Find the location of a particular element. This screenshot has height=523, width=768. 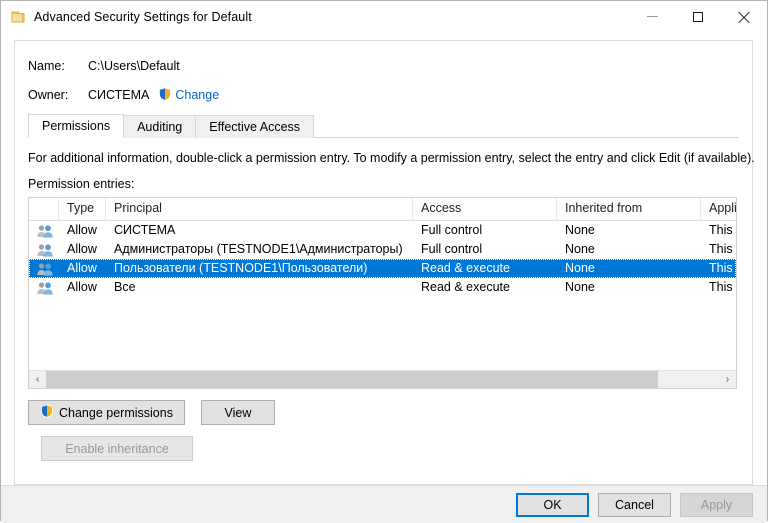

minimize-button is located at coordinates (652, 16).